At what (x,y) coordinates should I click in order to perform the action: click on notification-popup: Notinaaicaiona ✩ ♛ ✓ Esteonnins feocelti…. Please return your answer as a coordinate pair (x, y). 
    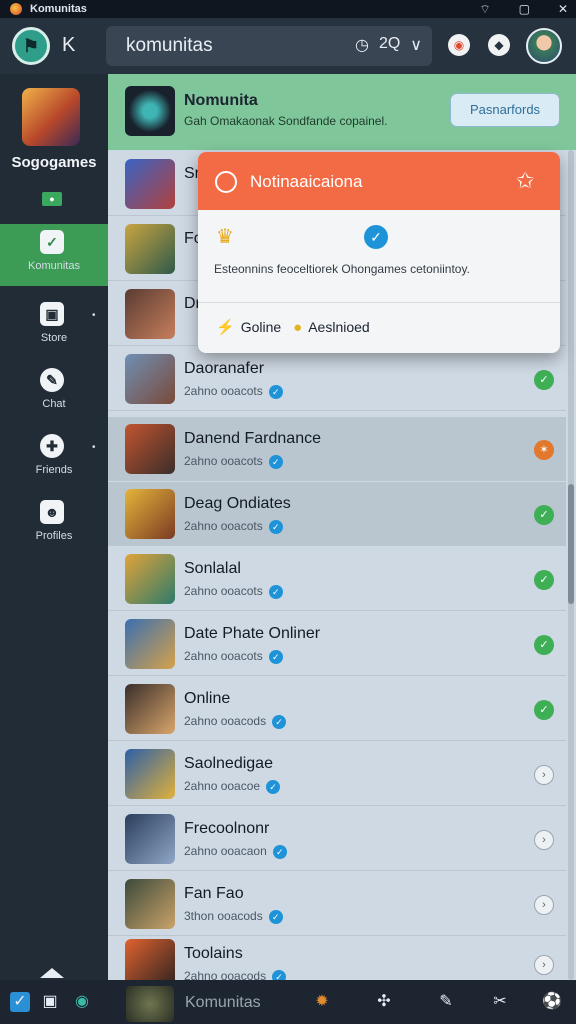
    Looking at the image, I should click on (379, 252).